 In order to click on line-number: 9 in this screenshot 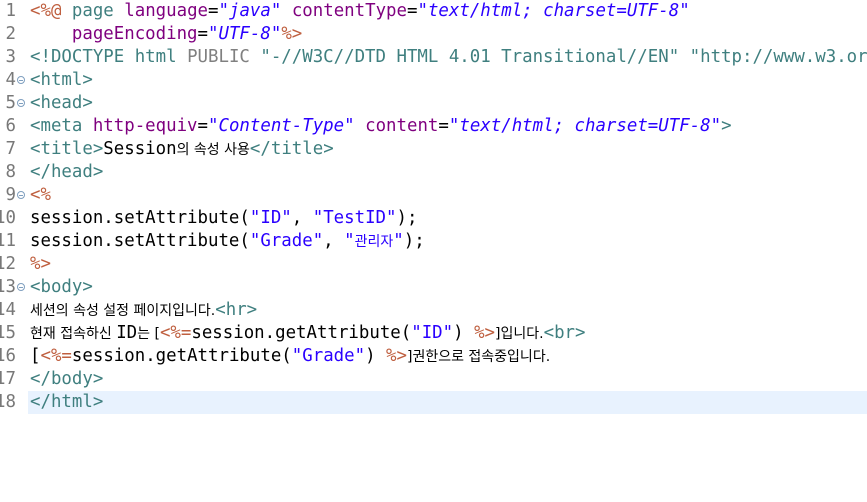, I will do `click(14, 195)`.